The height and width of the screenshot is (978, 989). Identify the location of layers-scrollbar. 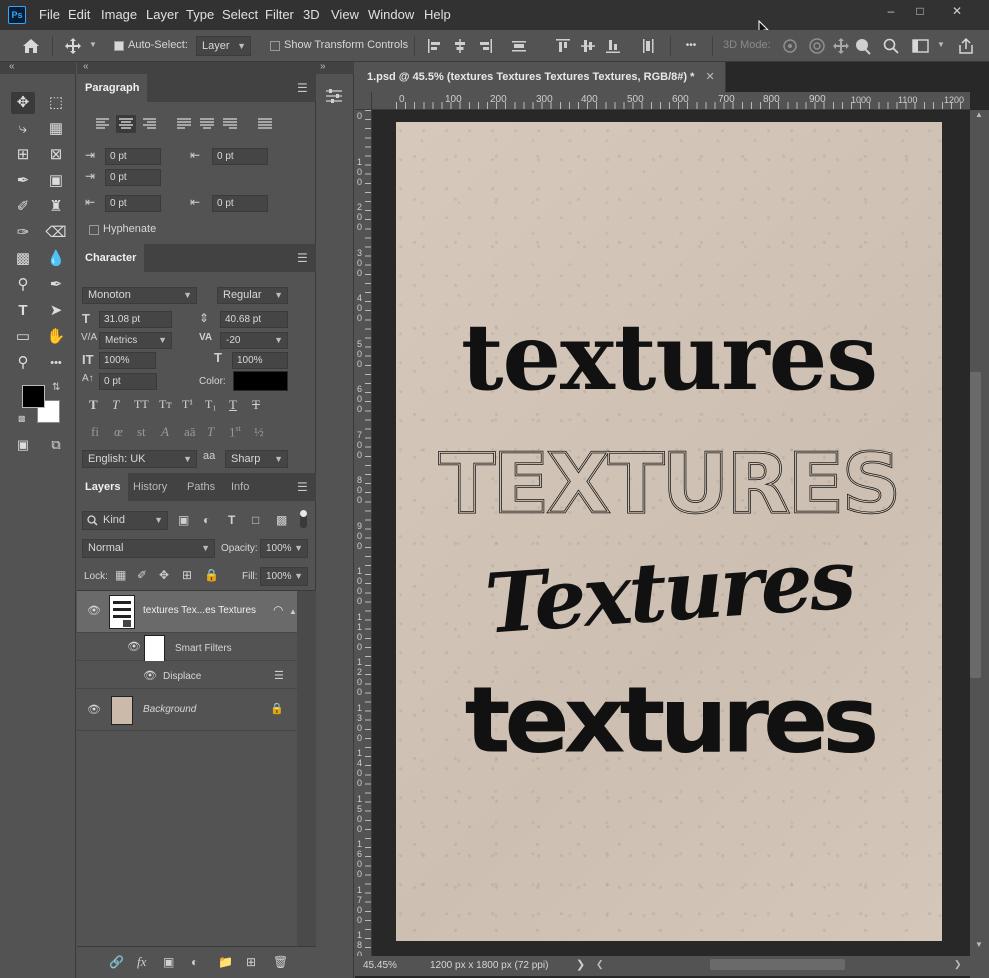
(306, 768).